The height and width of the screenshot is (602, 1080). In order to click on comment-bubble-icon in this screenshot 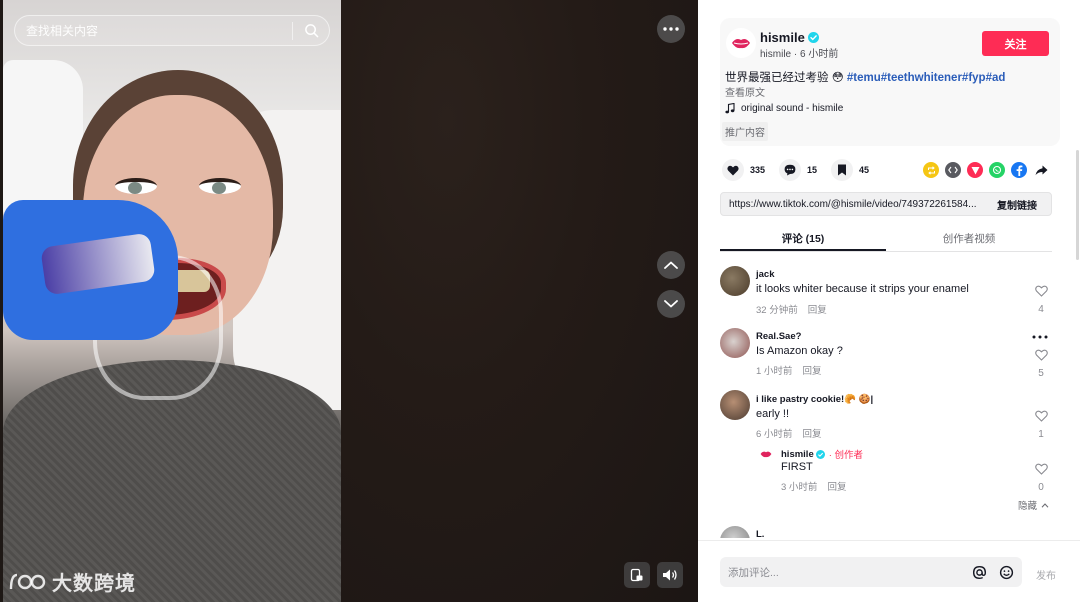, I will do `click(790, 170)`.